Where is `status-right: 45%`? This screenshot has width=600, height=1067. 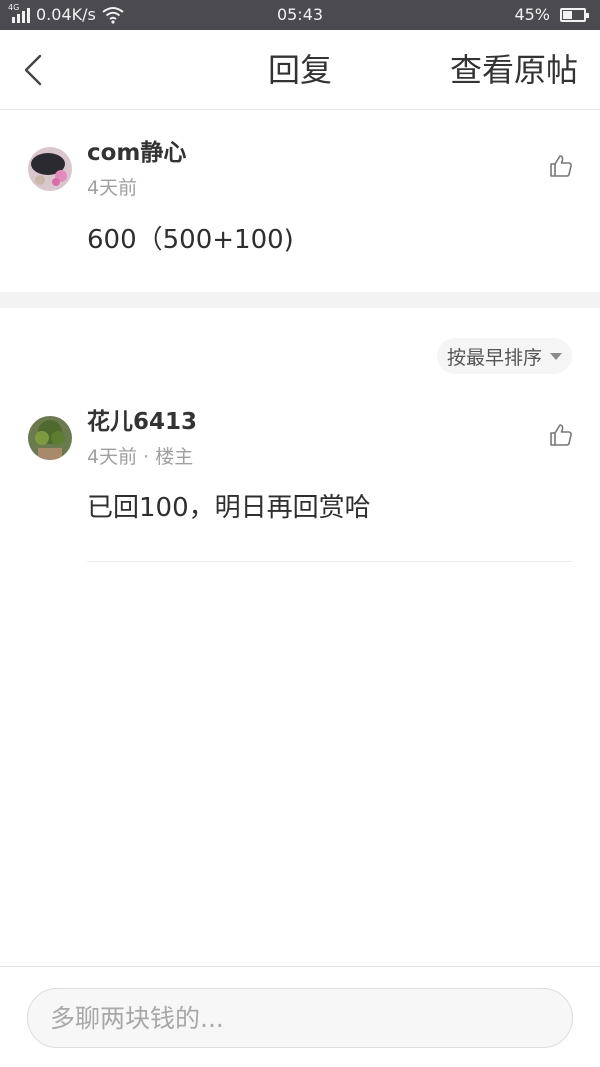 status-right: 45% is located at coordinates (551, 15).